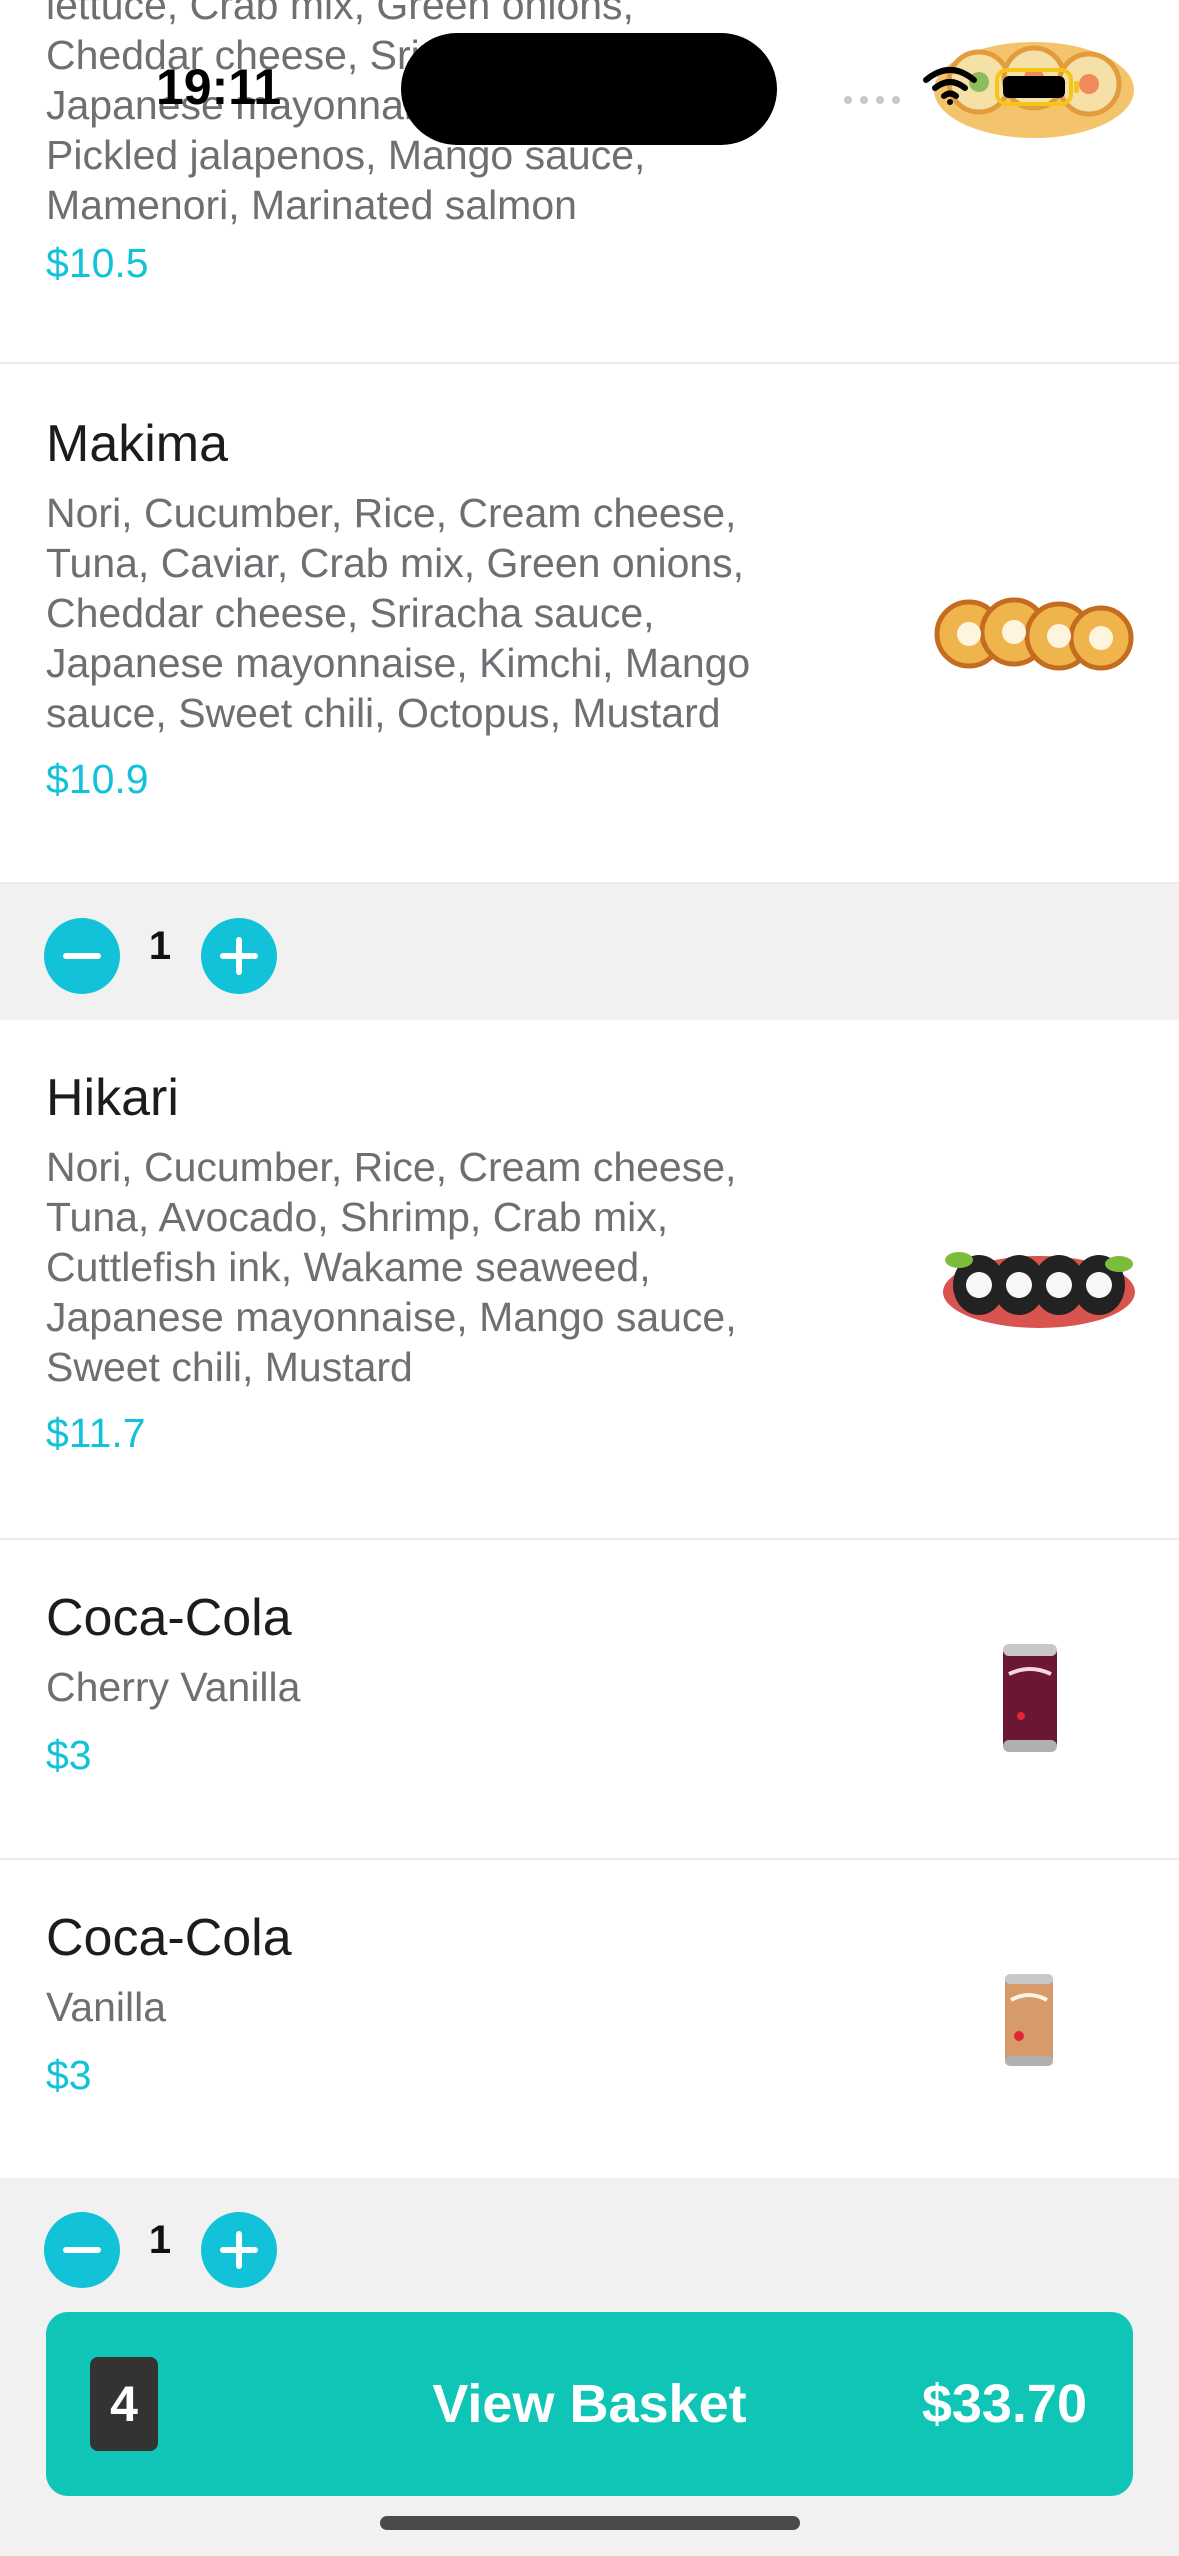  What do you see at coordinates (97, 263) in the screenshot?
I see `item-price: $10.5` at bounding box center [97, 263].